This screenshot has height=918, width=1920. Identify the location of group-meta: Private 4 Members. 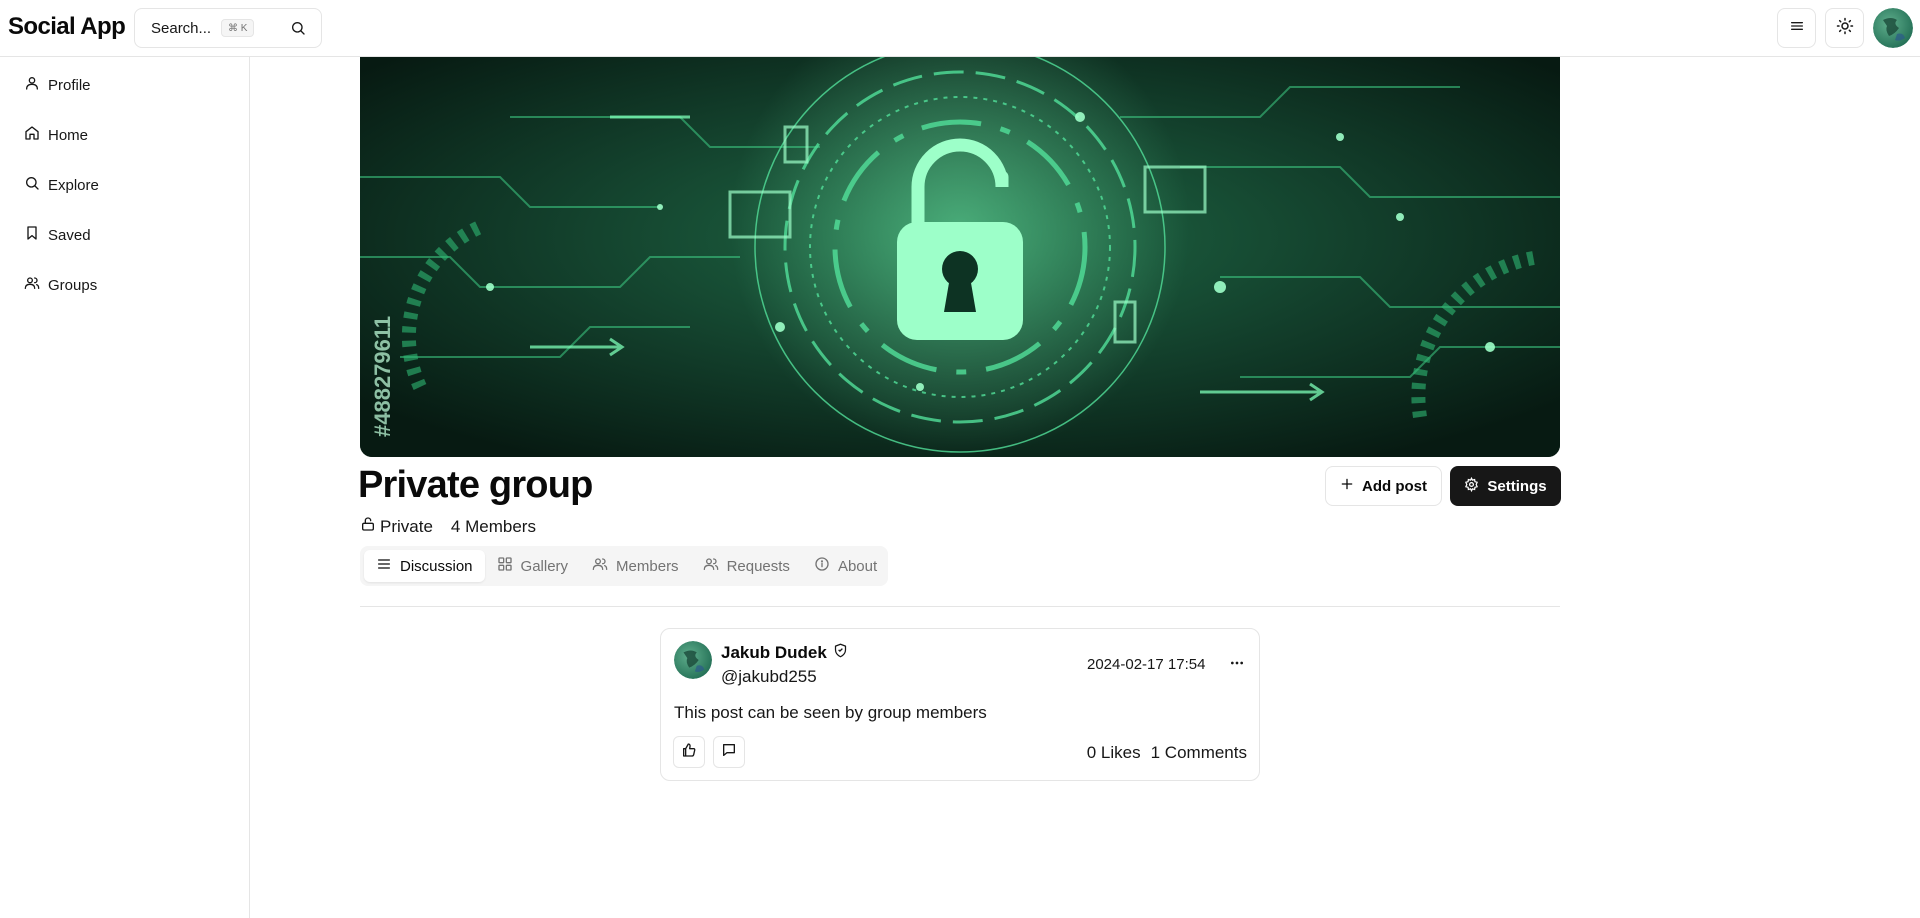
(448, 526).